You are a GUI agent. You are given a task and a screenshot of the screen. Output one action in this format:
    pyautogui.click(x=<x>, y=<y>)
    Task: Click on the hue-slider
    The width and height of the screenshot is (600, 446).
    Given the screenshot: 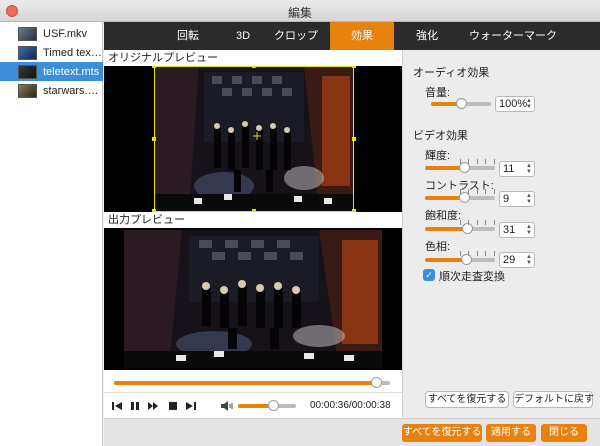 What is the action you would take?
    pyautogui.click(x=460, y=259)
    